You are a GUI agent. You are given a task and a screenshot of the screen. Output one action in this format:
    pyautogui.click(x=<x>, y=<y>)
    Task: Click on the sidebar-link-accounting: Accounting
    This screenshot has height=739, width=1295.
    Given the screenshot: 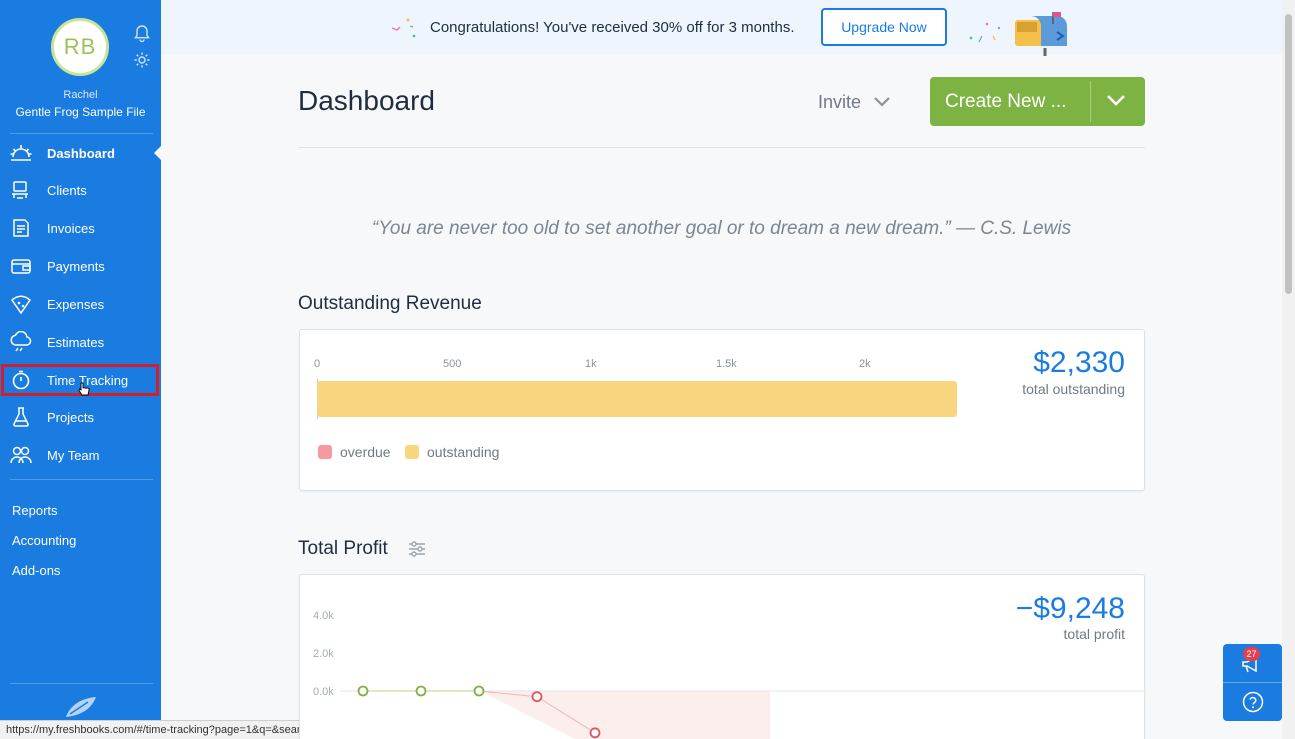 What is the action you would take?
    pyautogui.click(x=44, y=540)
    